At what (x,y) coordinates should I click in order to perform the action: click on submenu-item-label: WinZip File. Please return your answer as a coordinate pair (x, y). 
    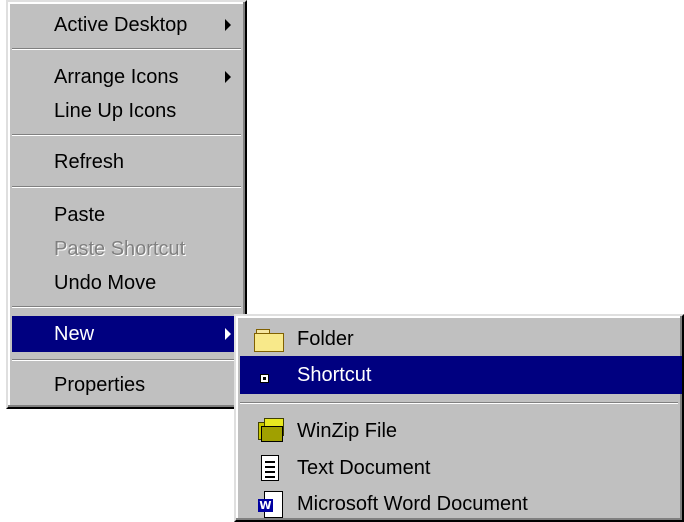
    Looking at the image, I should click on (347, 431).